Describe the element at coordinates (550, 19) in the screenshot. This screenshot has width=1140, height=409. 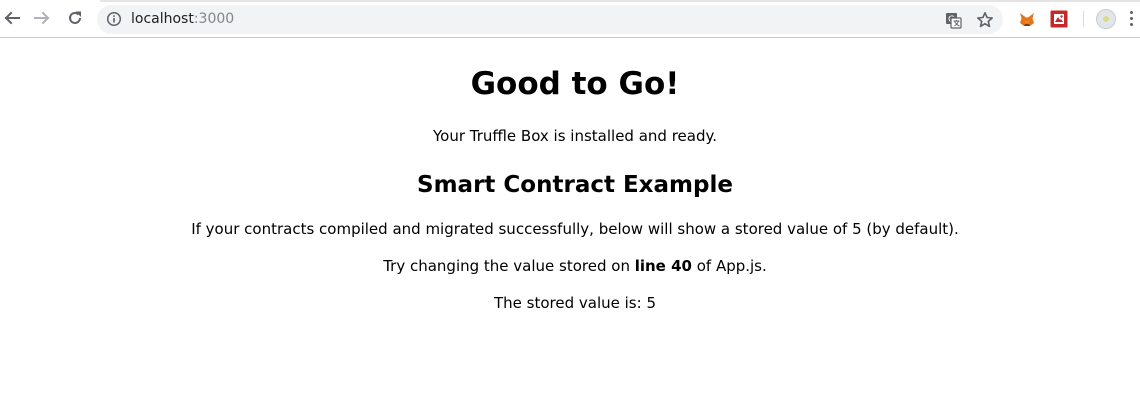
I see `address-bar: localhost:3000 G` at that location.